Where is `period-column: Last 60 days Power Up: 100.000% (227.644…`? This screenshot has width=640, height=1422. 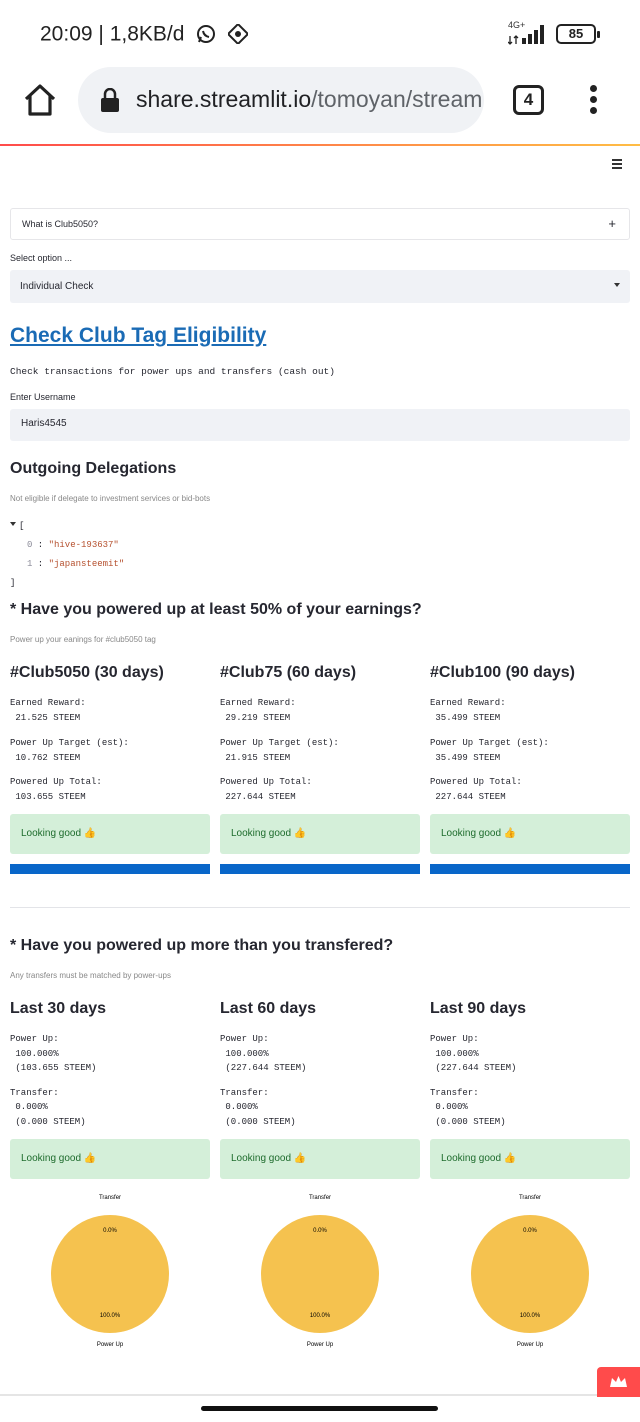
period-column: Last 60 days Power Up: 100.000% (227.644… is located at coordinates (320, 1089).